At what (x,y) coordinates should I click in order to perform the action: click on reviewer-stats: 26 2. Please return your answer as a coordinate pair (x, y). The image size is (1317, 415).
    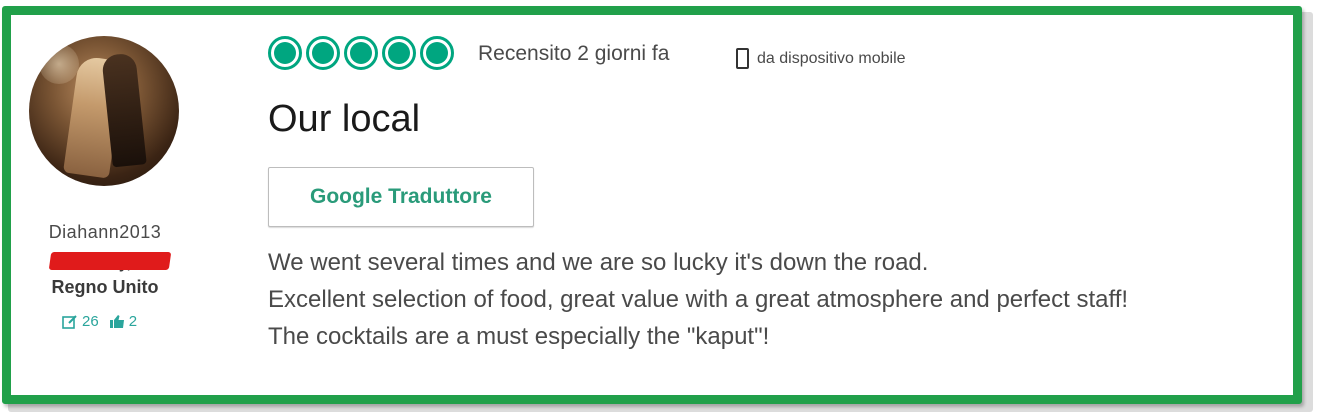
    Looking at the image, I should click on (99, 321).